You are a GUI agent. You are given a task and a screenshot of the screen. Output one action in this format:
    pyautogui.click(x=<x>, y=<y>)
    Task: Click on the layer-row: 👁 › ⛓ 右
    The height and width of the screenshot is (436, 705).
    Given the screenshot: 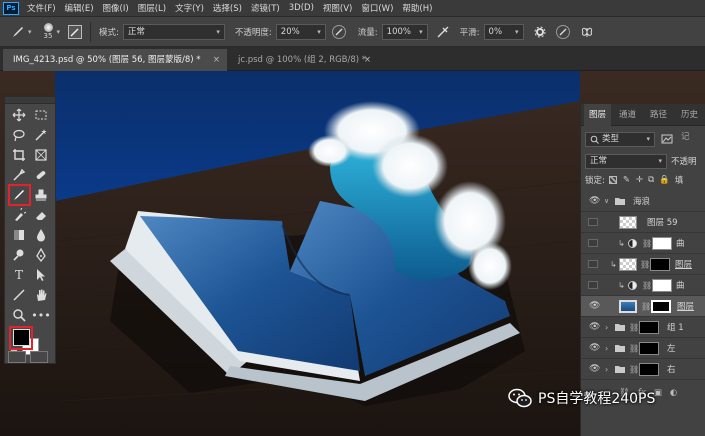 What is the action you would take?
    pyautogui.click(x=643, y=369)
    